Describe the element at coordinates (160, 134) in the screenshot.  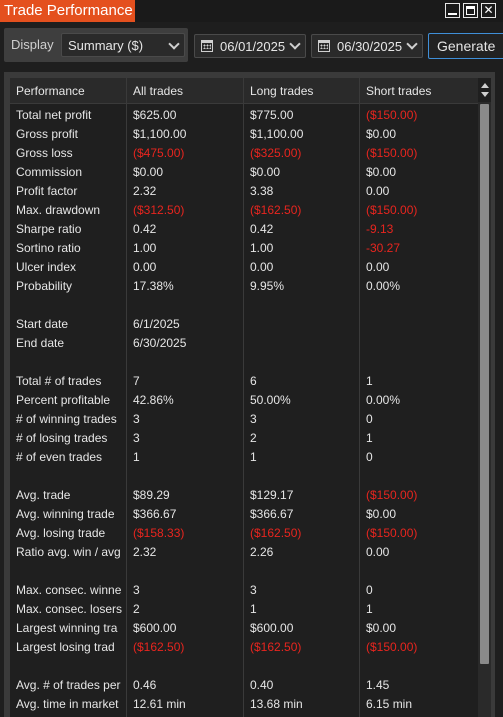
I see `all-trades-value: $1,100.00` at that location.